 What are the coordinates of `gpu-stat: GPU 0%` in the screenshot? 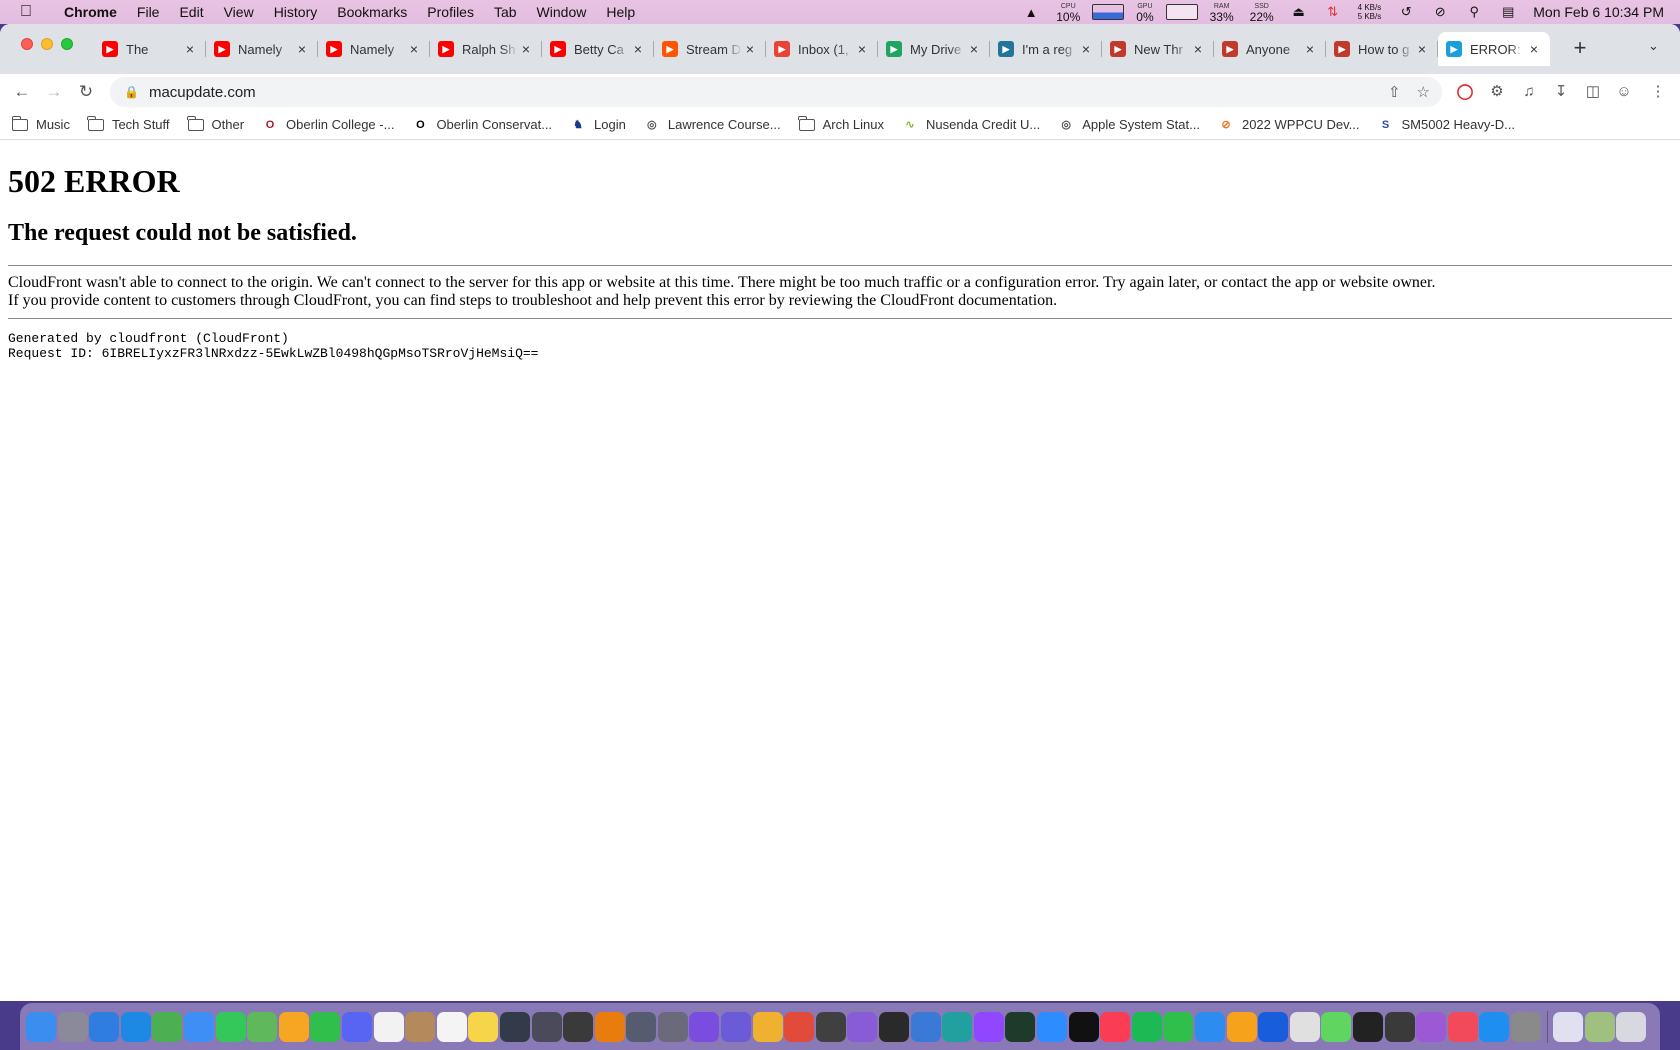 It's located at (1144, 12).